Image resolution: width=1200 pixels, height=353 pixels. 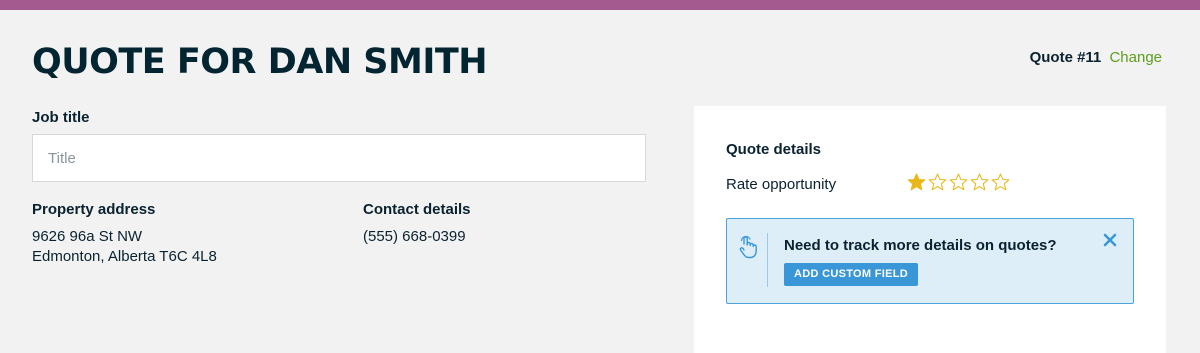 I want to click on contact-details-label: Contact details, so click(x=417, y=209).